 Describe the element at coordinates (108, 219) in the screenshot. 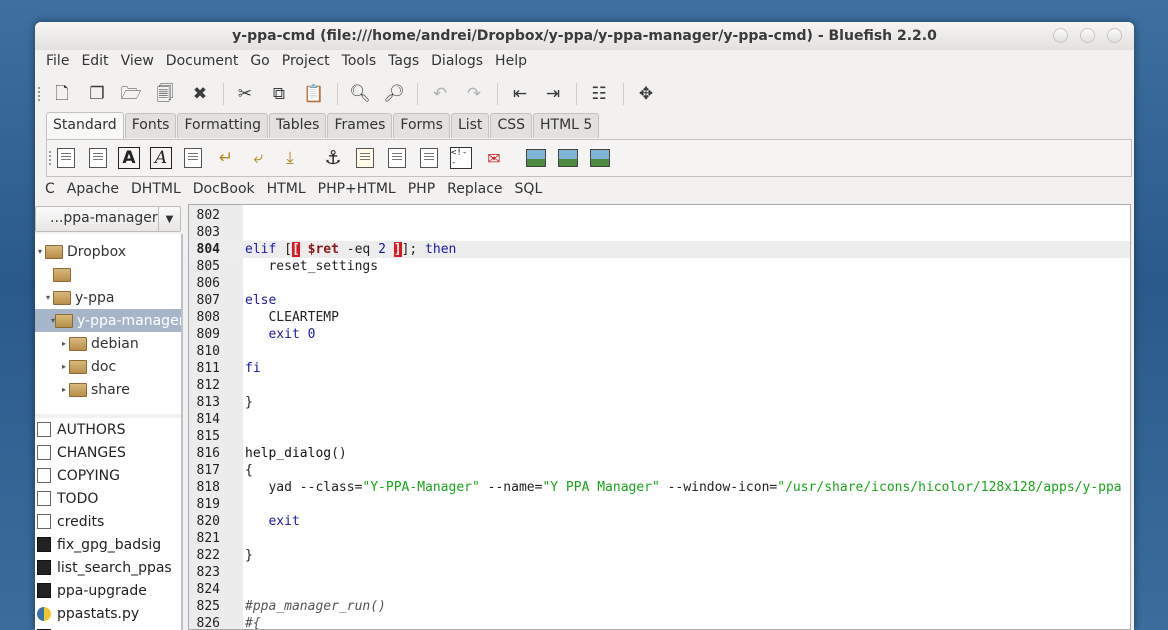

I see `directory-combo: ...ppa-manager ▼` at that location.